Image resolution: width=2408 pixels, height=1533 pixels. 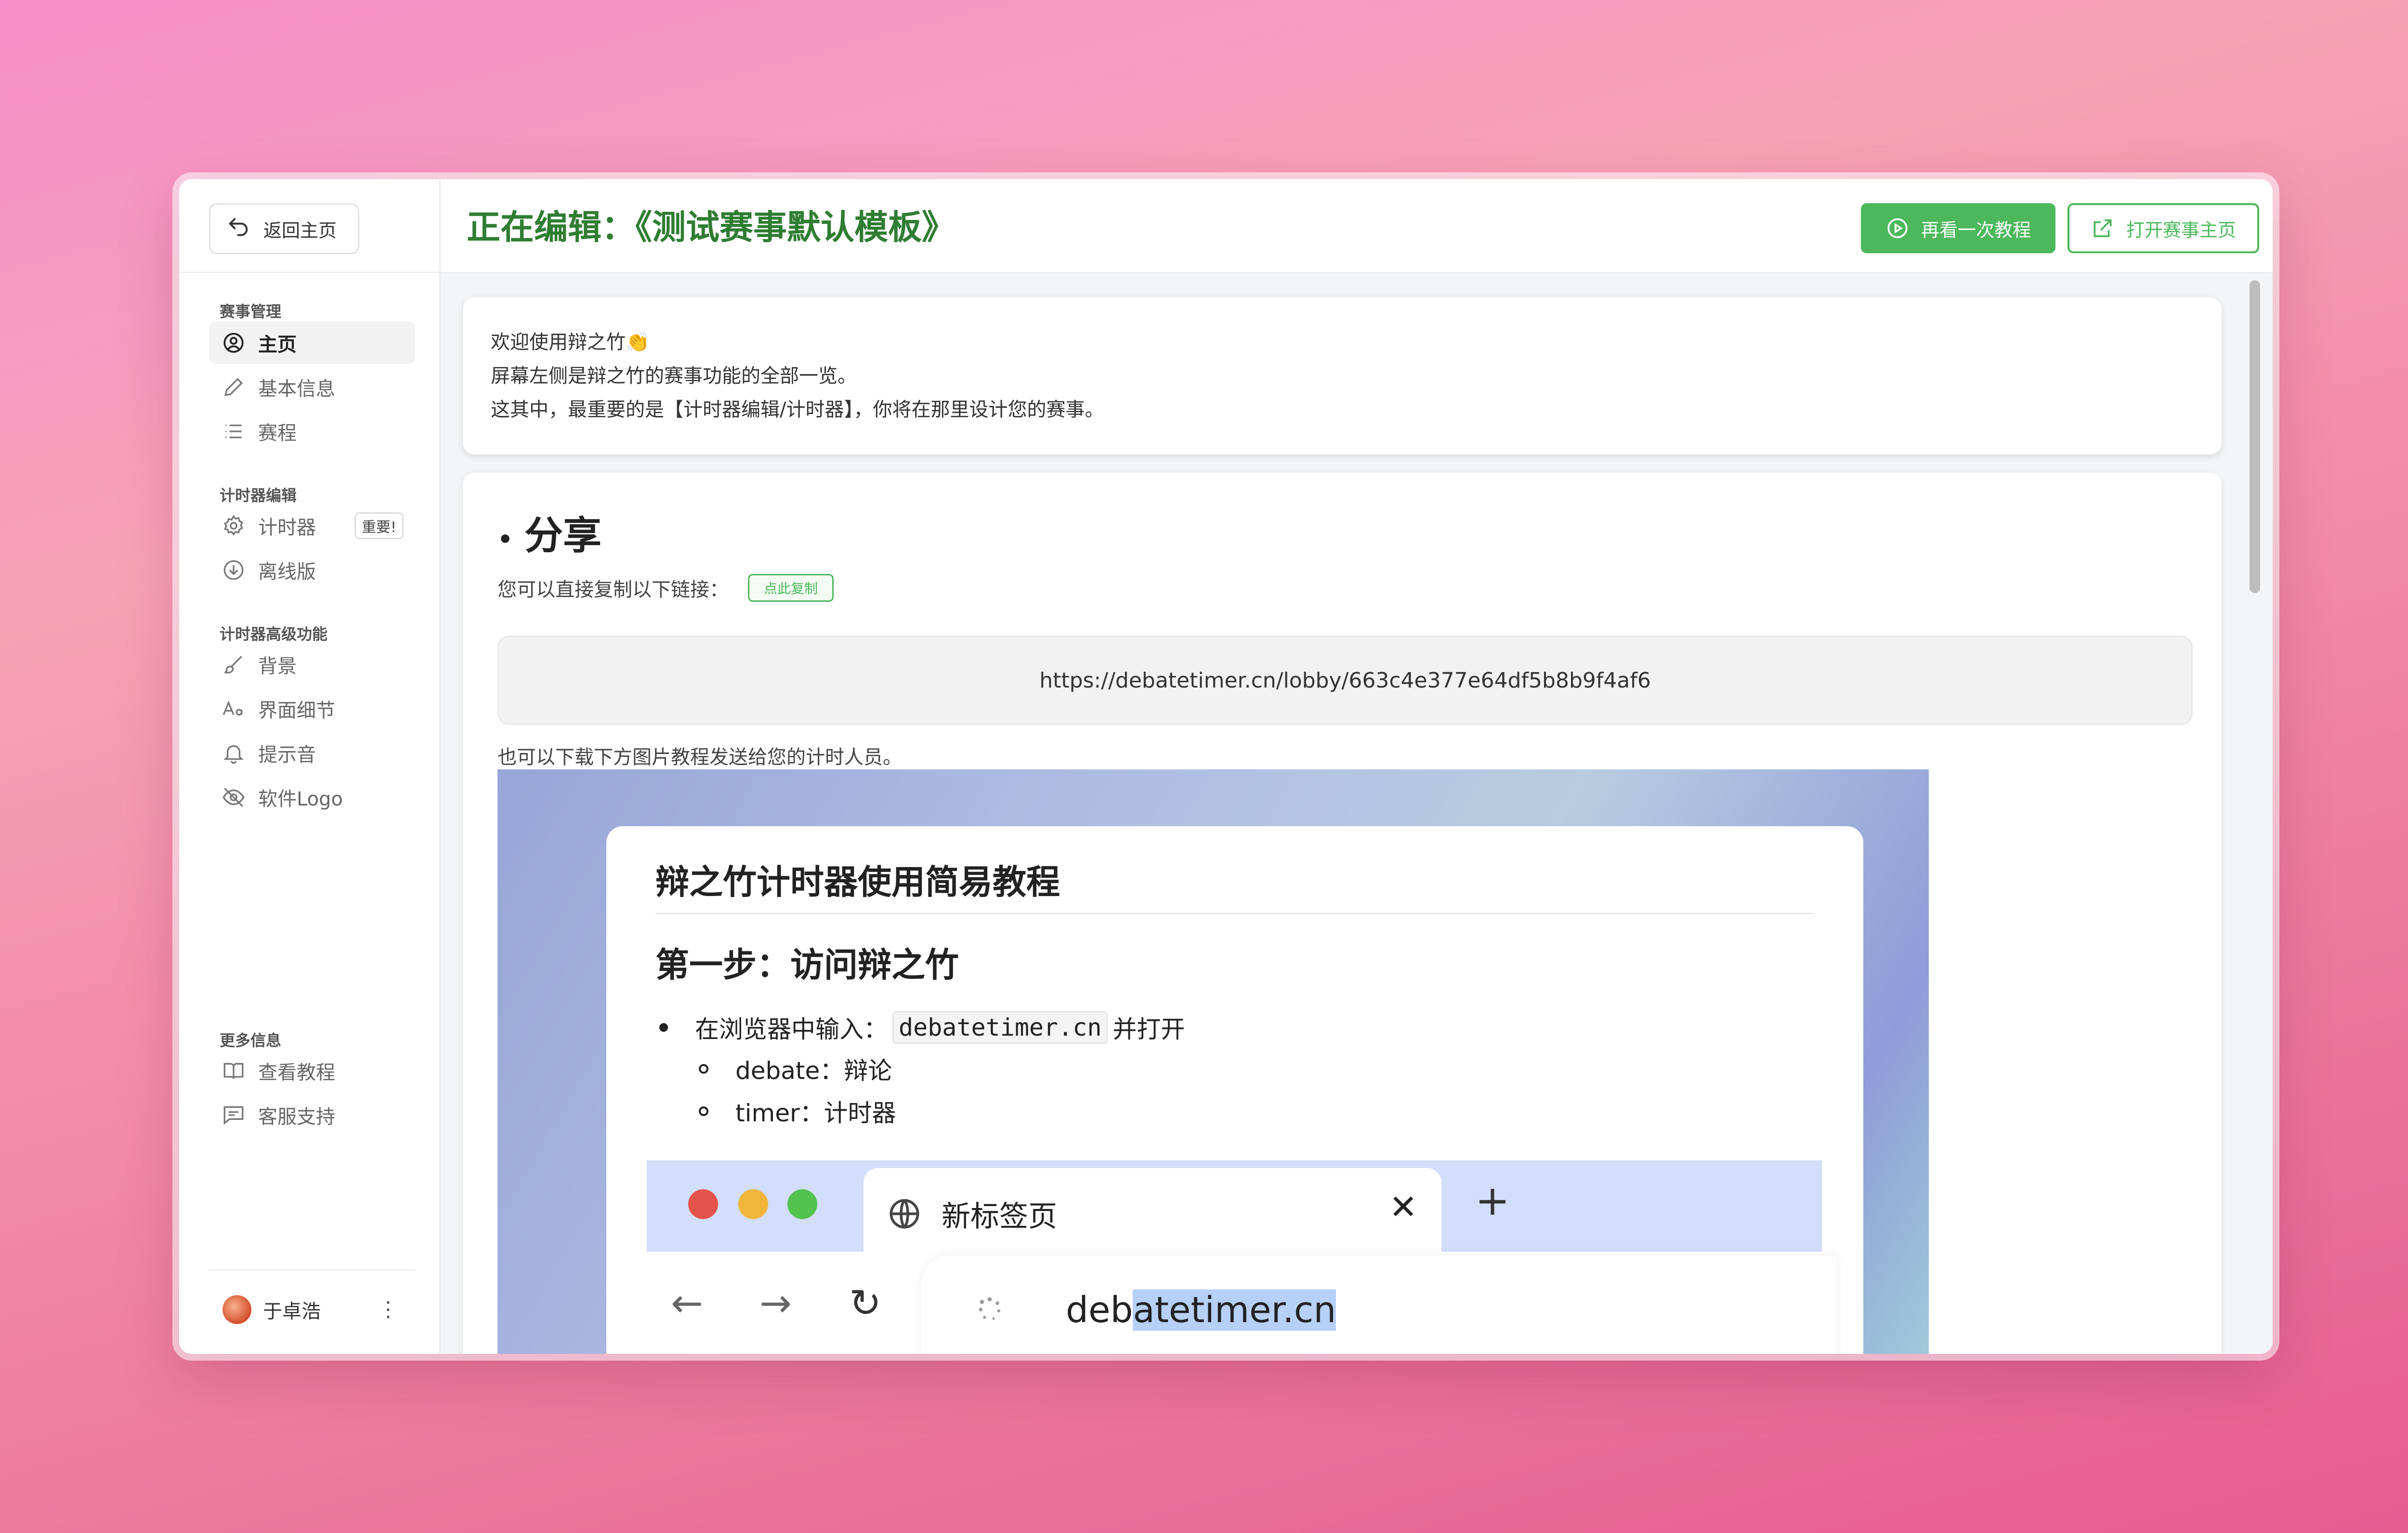 I want to click on list-item: timer：计时器, so click(x=797, y=1111).